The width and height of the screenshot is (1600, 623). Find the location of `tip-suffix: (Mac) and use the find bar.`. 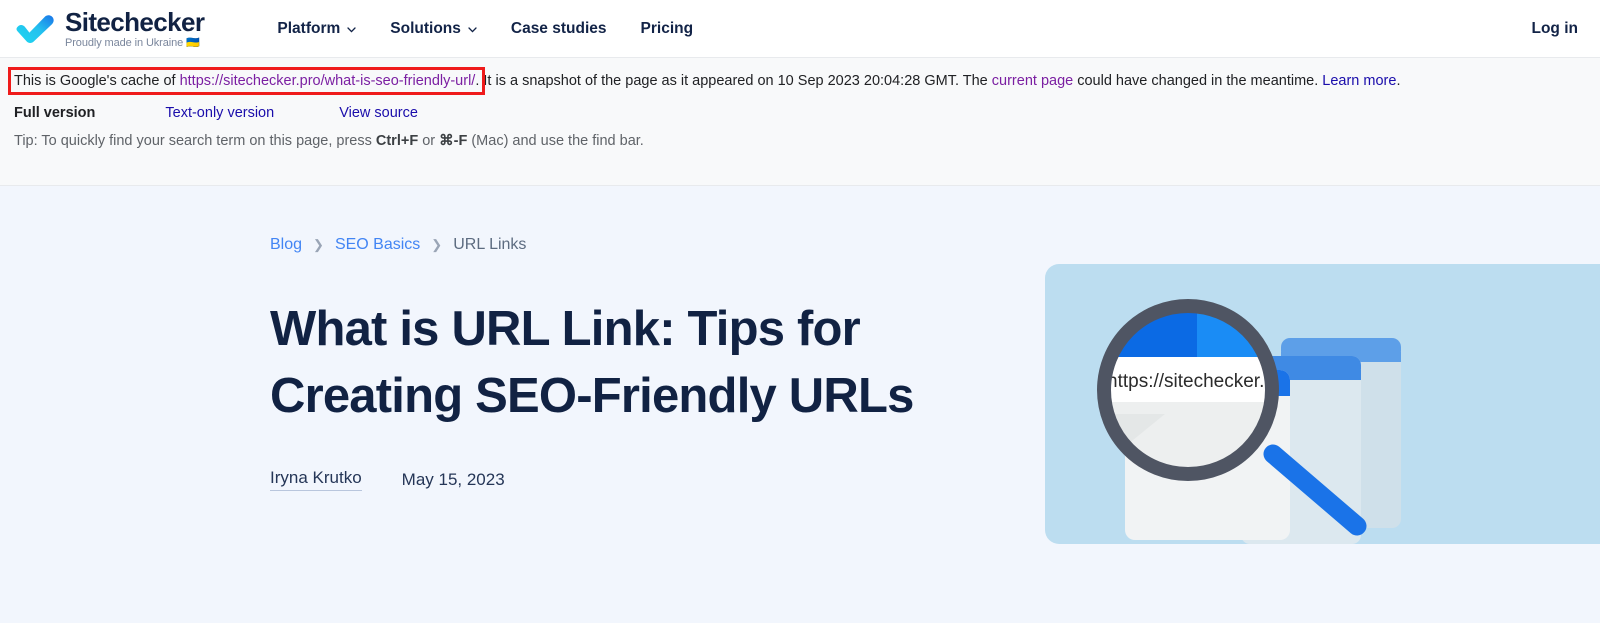

tip-suffix: (Mac) and use the find bar. is located at coordinates (555, 141).